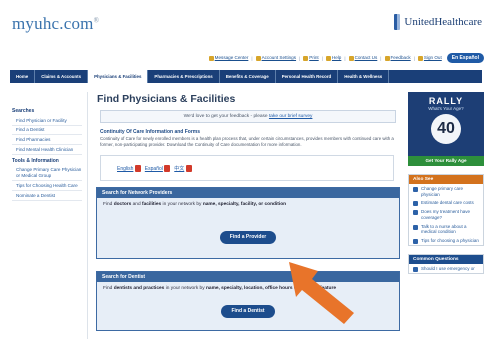 The width and height of the screenshot is (492, 339). I want to click on also-see-title: Also See, so click(446, 179).